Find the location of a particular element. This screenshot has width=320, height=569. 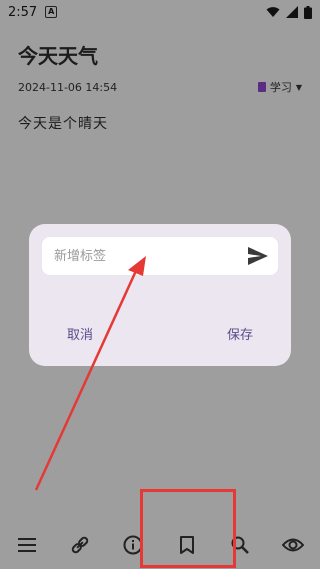

menu-icon is located at coordinates (27, 545).